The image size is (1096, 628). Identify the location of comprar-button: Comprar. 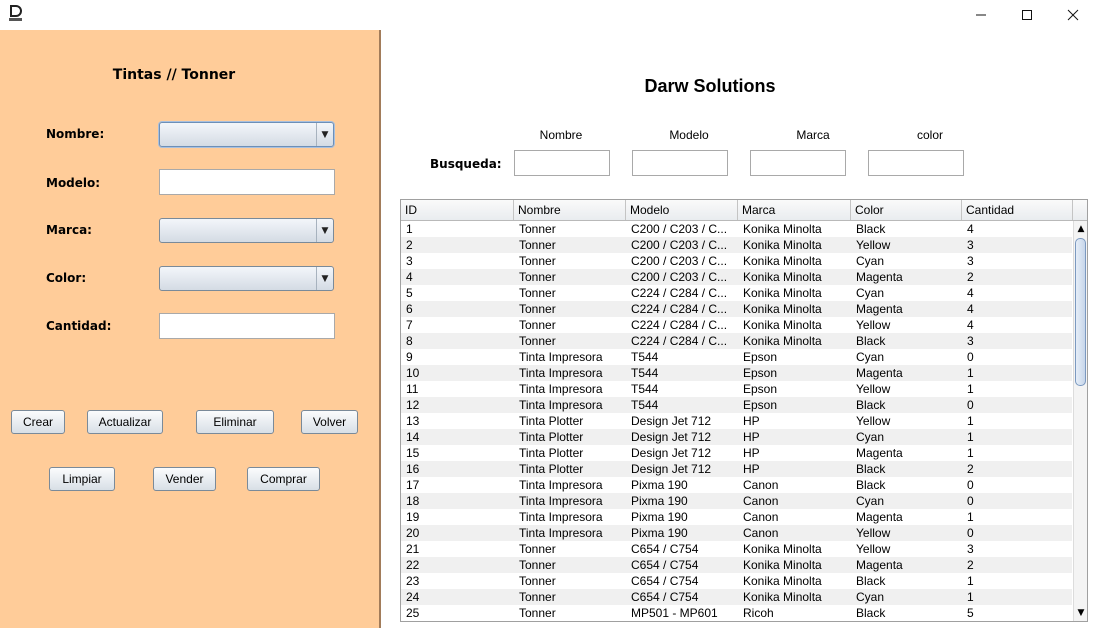
(283, 479).